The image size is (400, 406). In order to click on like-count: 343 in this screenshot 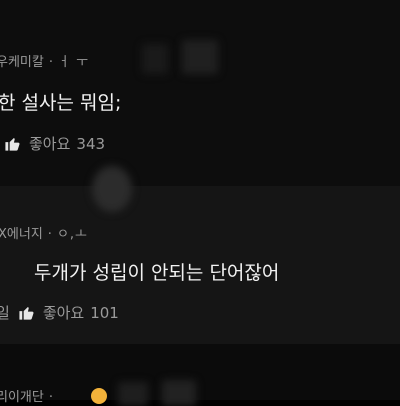, I will do `click(91, 143)`.